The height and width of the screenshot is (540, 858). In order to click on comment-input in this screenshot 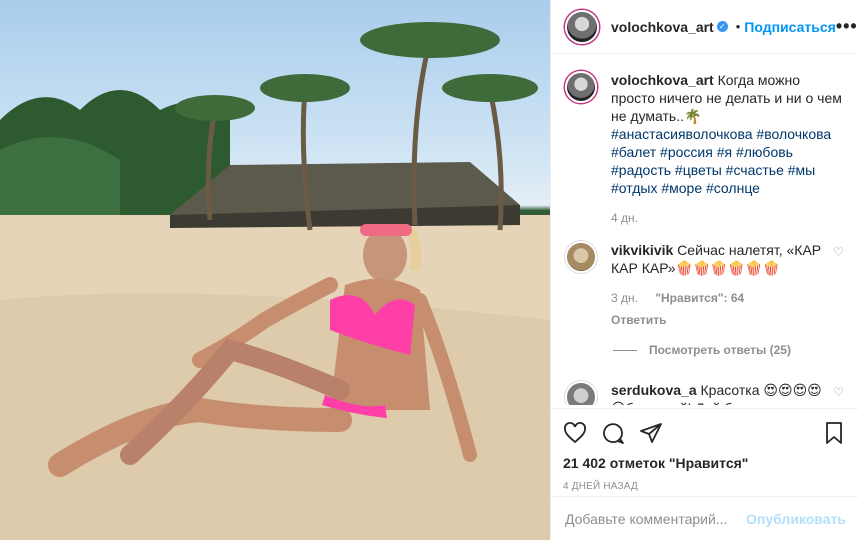, I will do `click(655, 518)`.